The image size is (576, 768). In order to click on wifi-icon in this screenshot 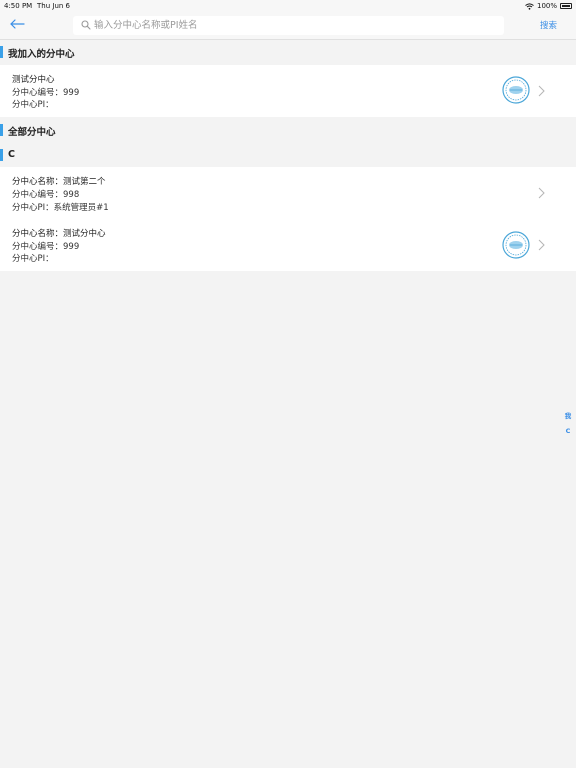, I will do `click(529, 6)`.